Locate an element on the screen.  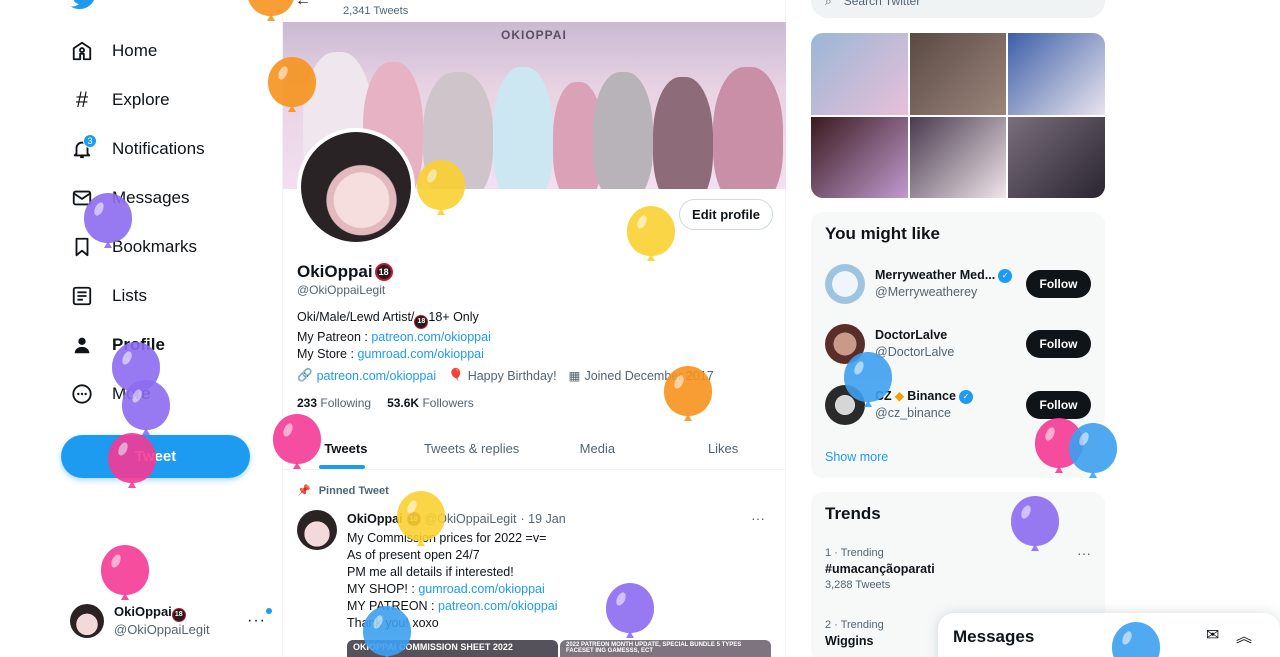
nav-lists: Lists is located at coordinates (101, 296).